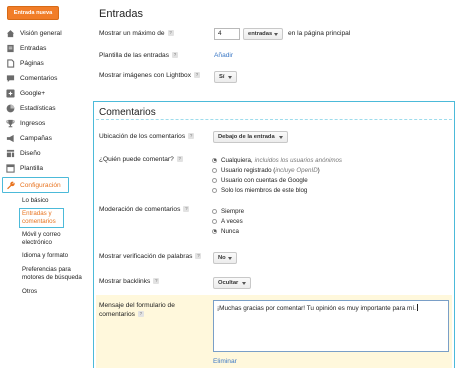 Image resolution: width=460 pixels, height=368 pixels. I want to click on text-cursor, so click(417, 307).